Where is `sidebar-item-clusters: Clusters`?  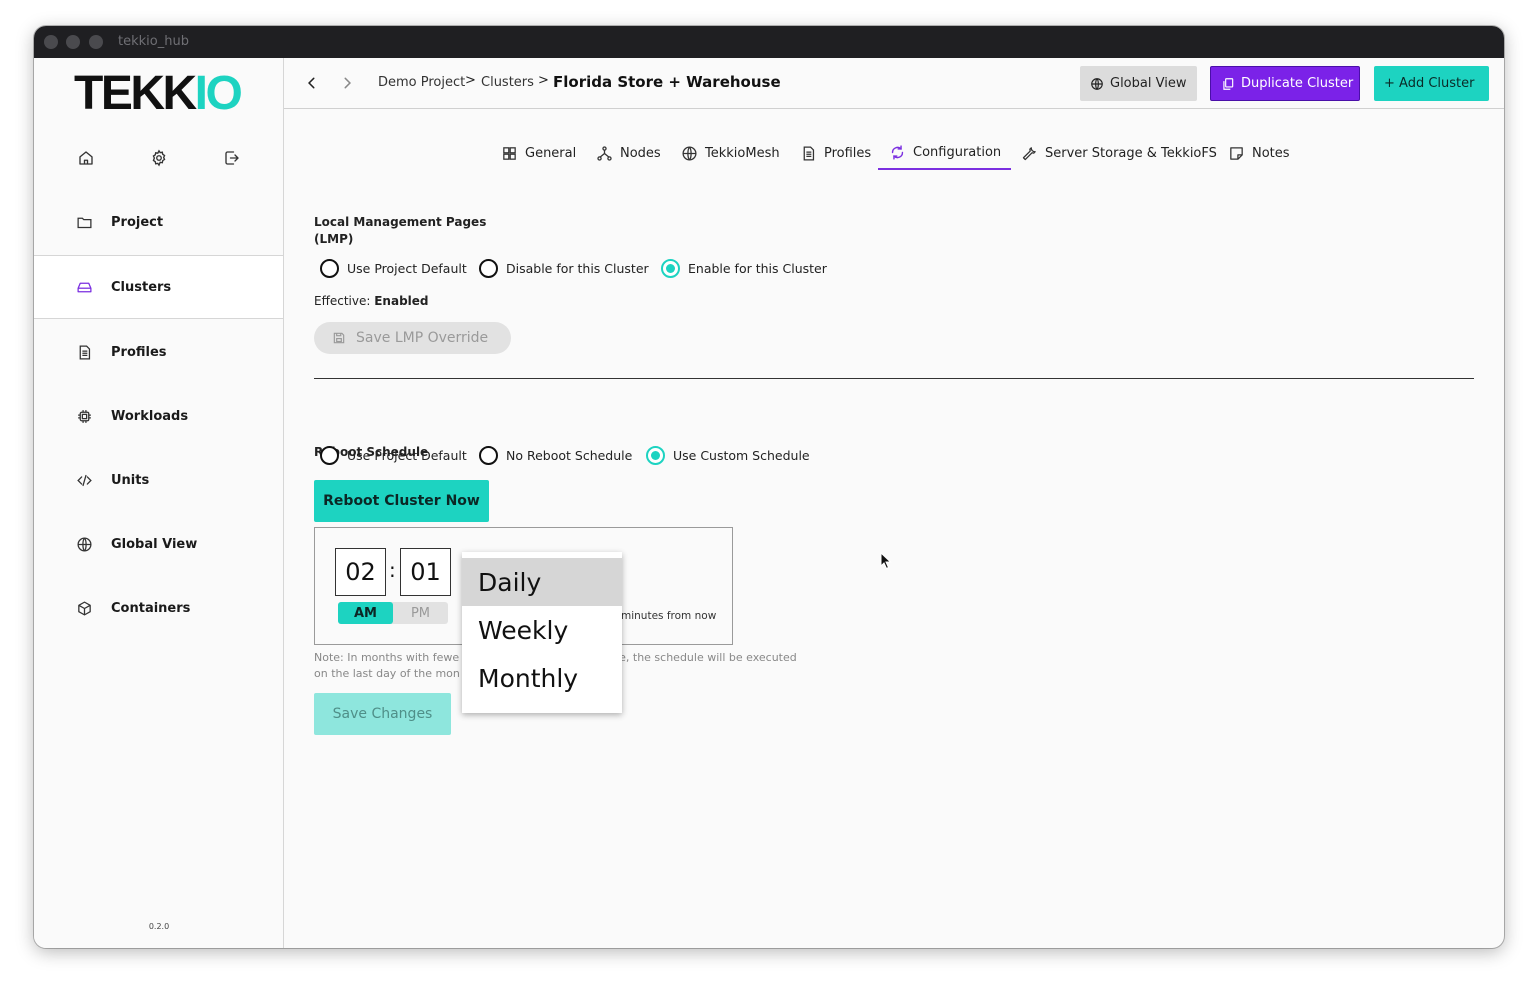 sidebar-item-clusters: Clusters is located at coordinates (158, 287).